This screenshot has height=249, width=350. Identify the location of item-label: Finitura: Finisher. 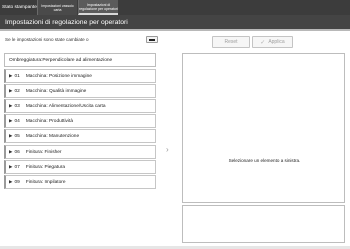
(43, 152).